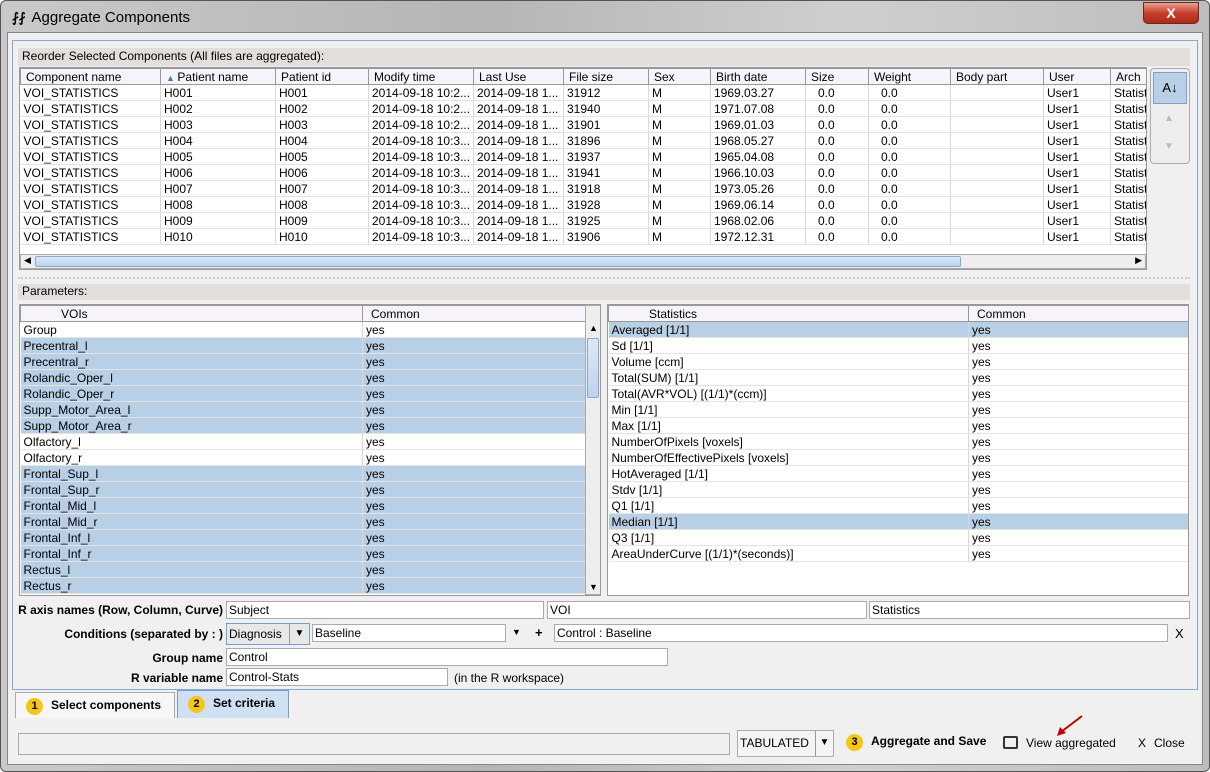  I want to click on table-cell: M, so click(679, 236).